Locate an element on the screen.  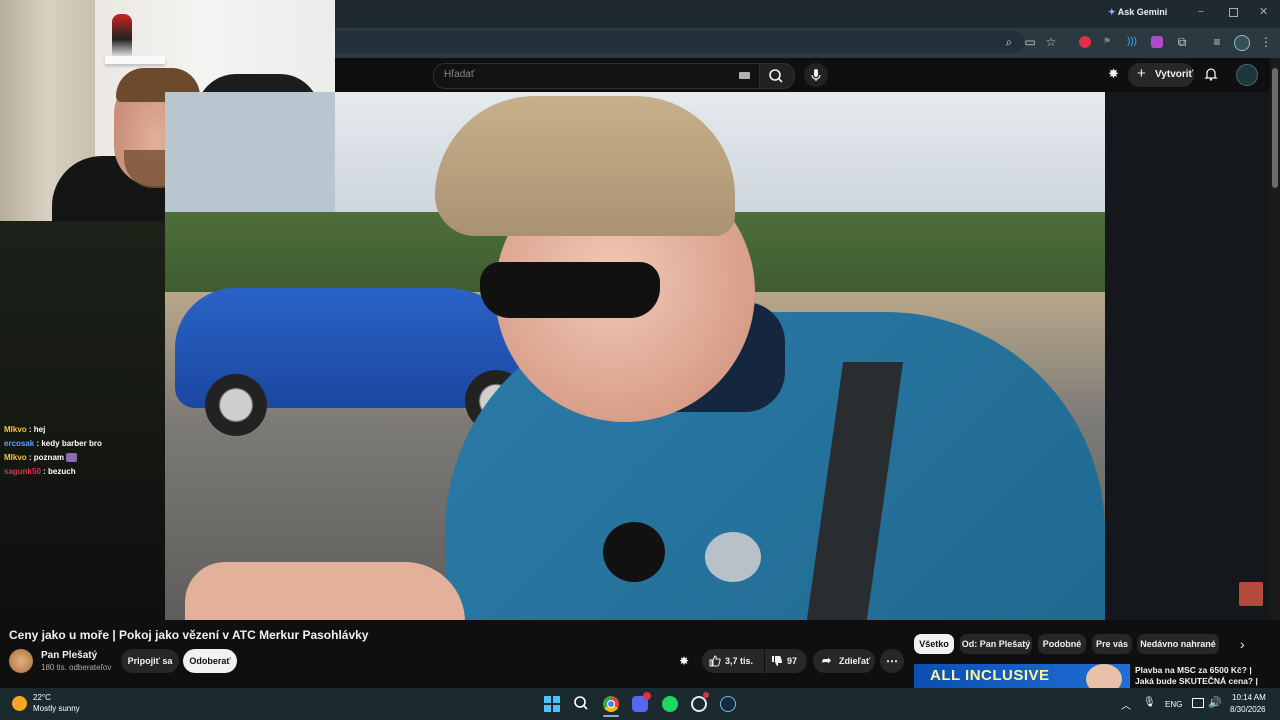
chat-text: poznam is located at coordinates (49, 457).